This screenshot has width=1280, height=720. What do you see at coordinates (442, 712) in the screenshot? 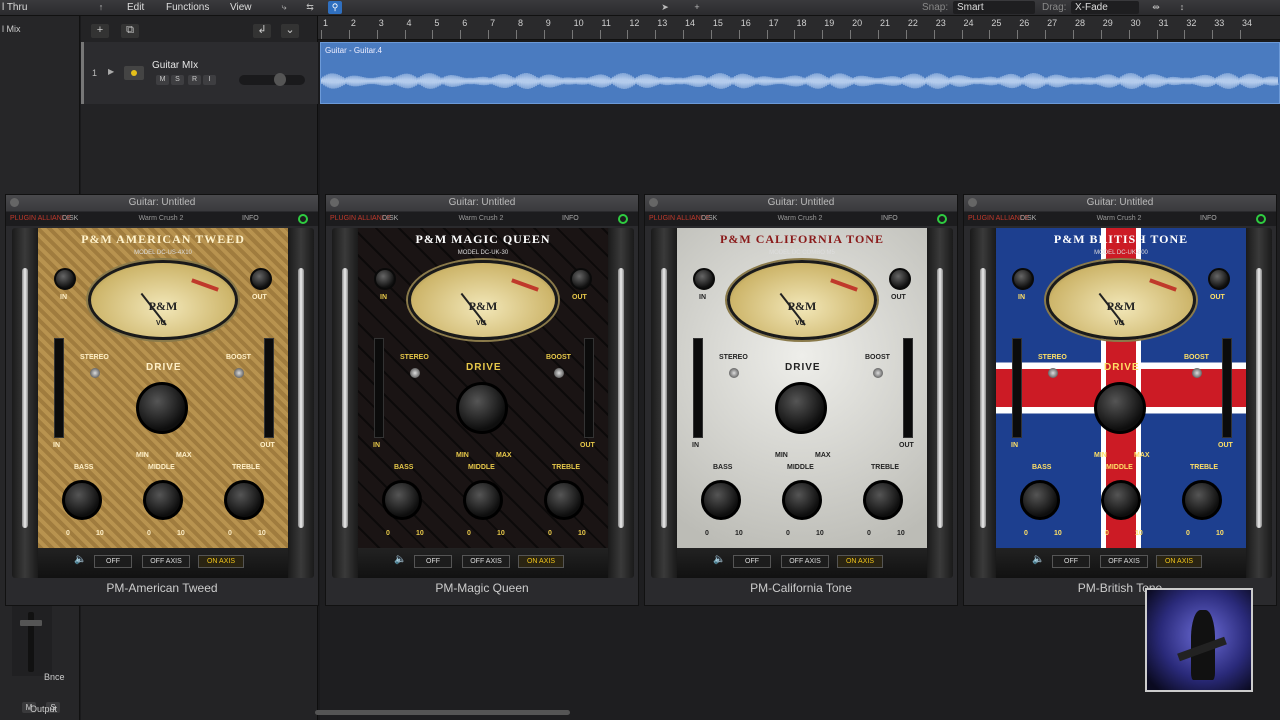
I see `horizontal-scrollbar` at bounding box center [442, 712].